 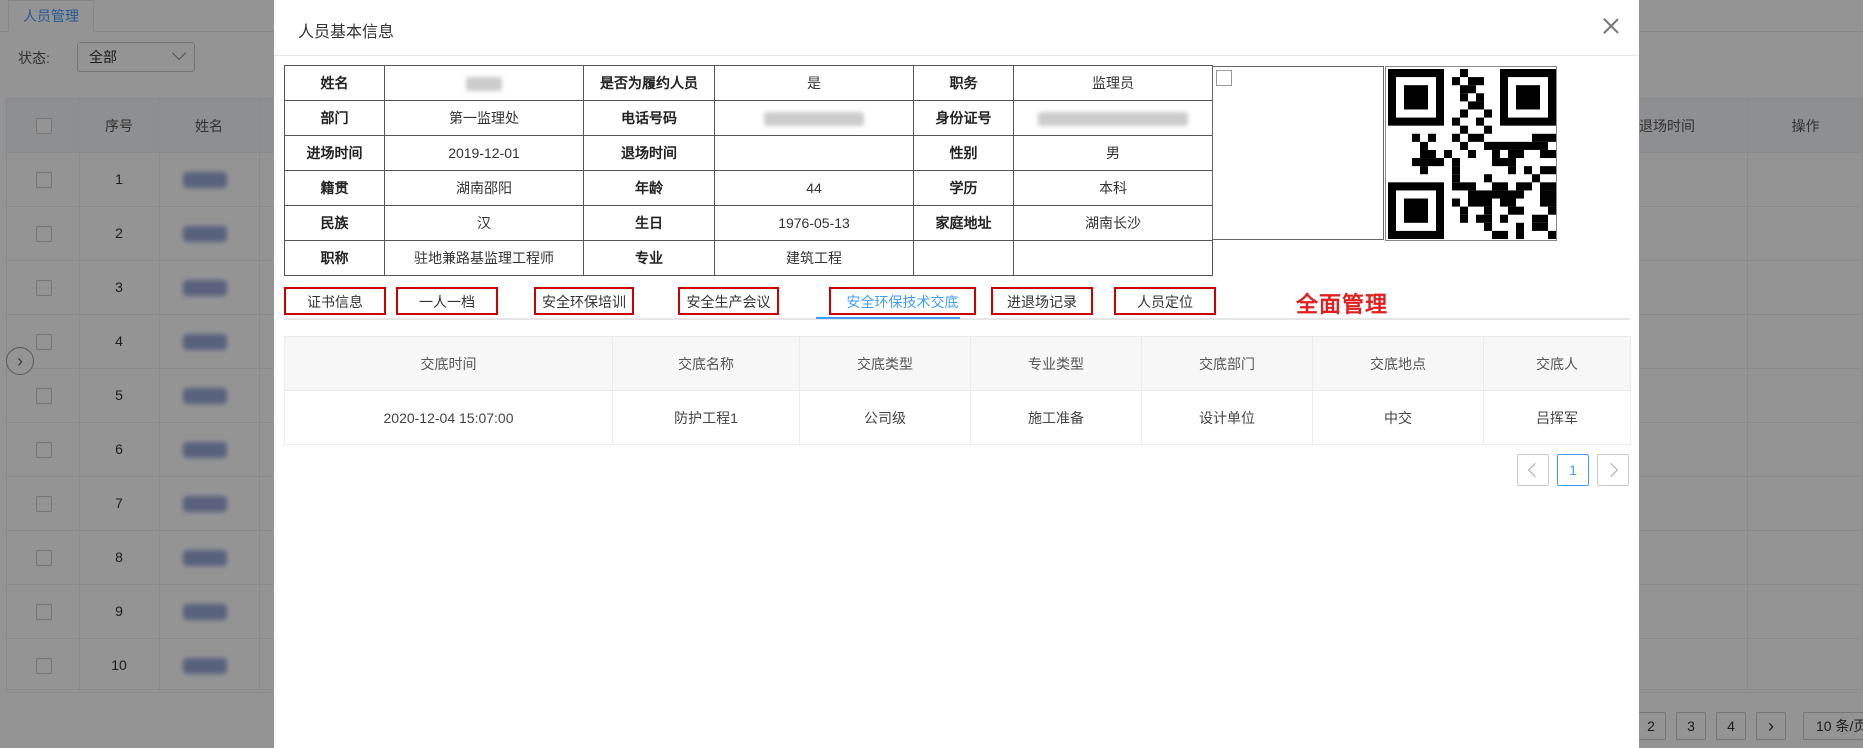 What do you see at coordinates (334, 188) in the screenshot?
I see `origin-label: 籍贯` at bounding box center [334, 188].